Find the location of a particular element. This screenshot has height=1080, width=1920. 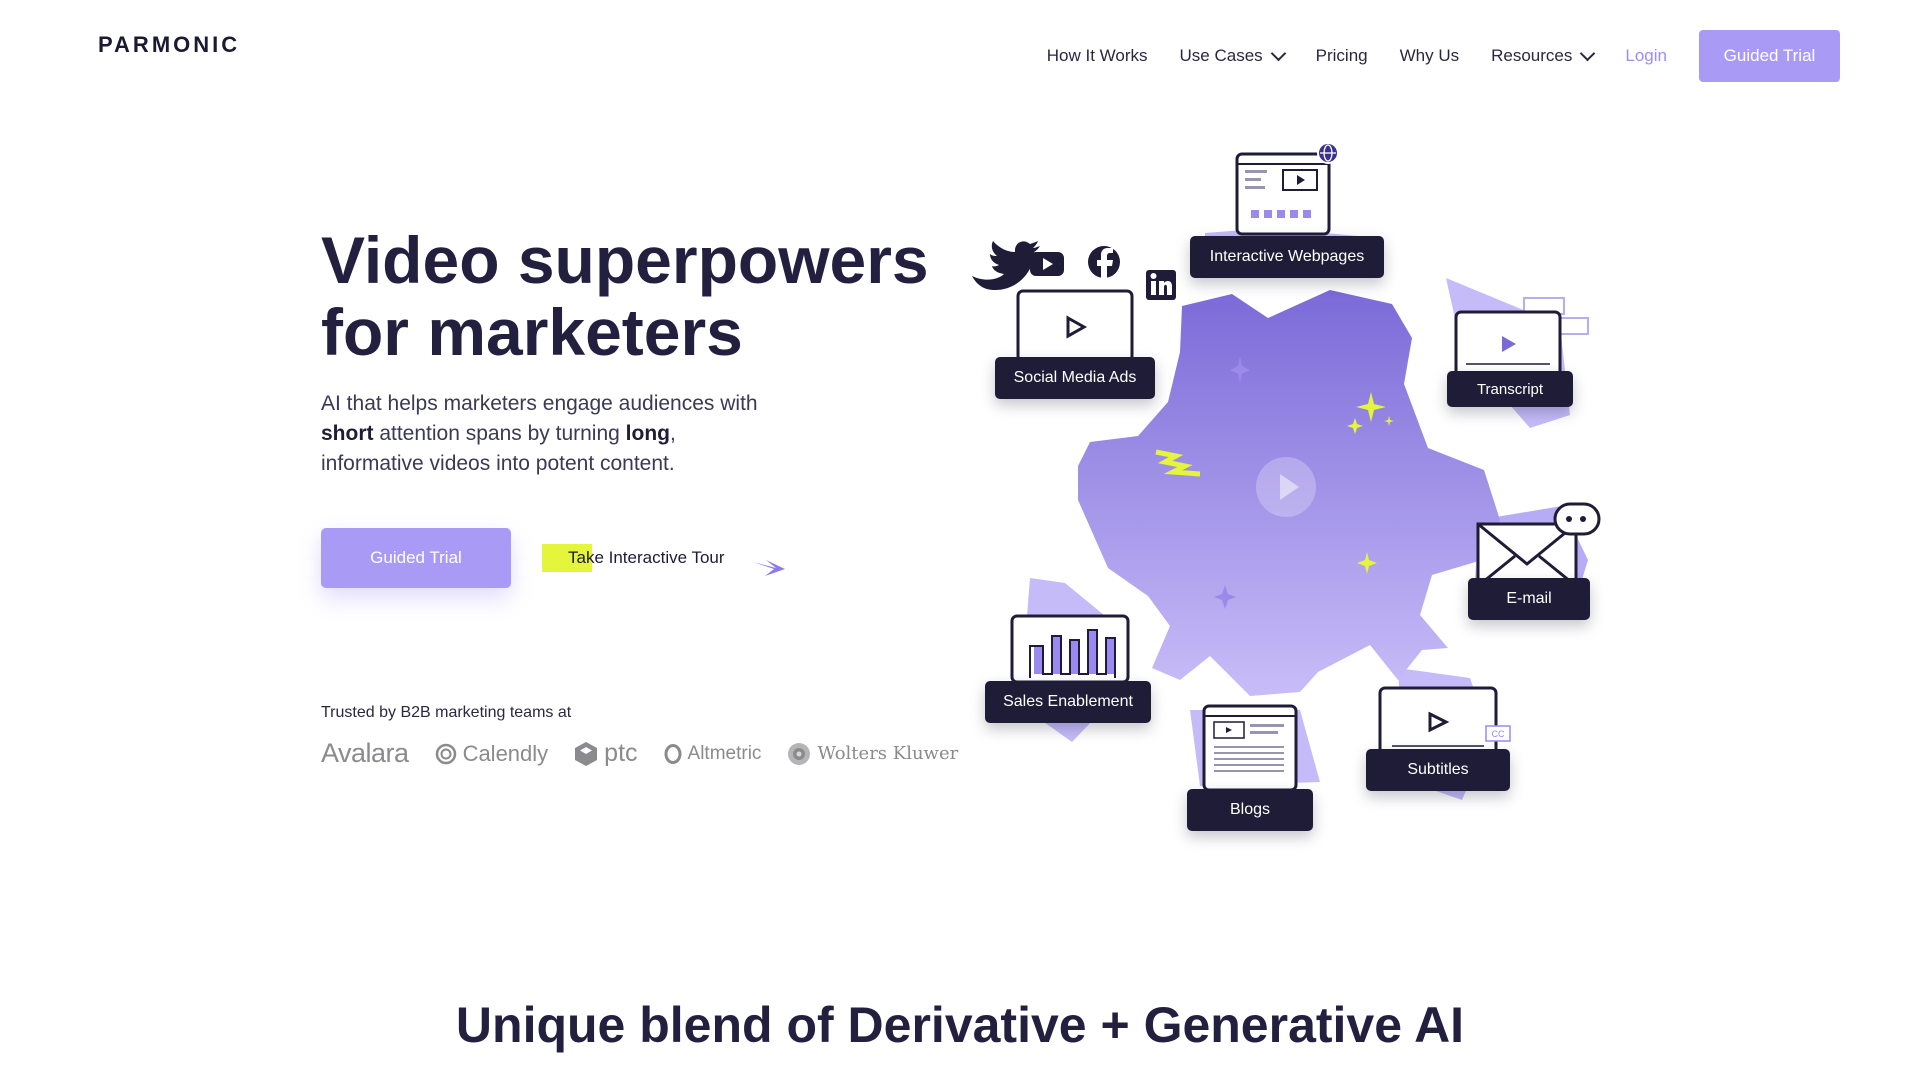

tag-transcript: Transcript is located at coordinates (1510, 389).